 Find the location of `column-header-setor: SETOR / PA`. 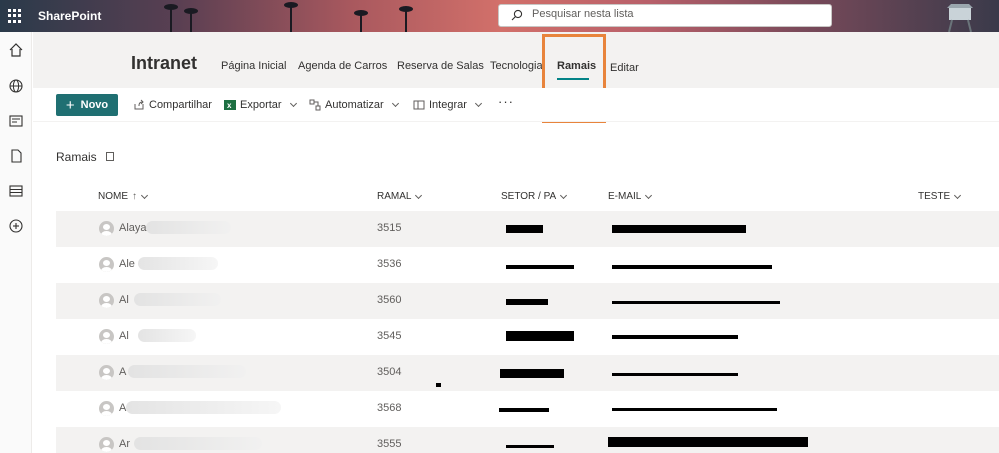

column-header-setor: SETOR / PA is located at coordinates (534, 196).